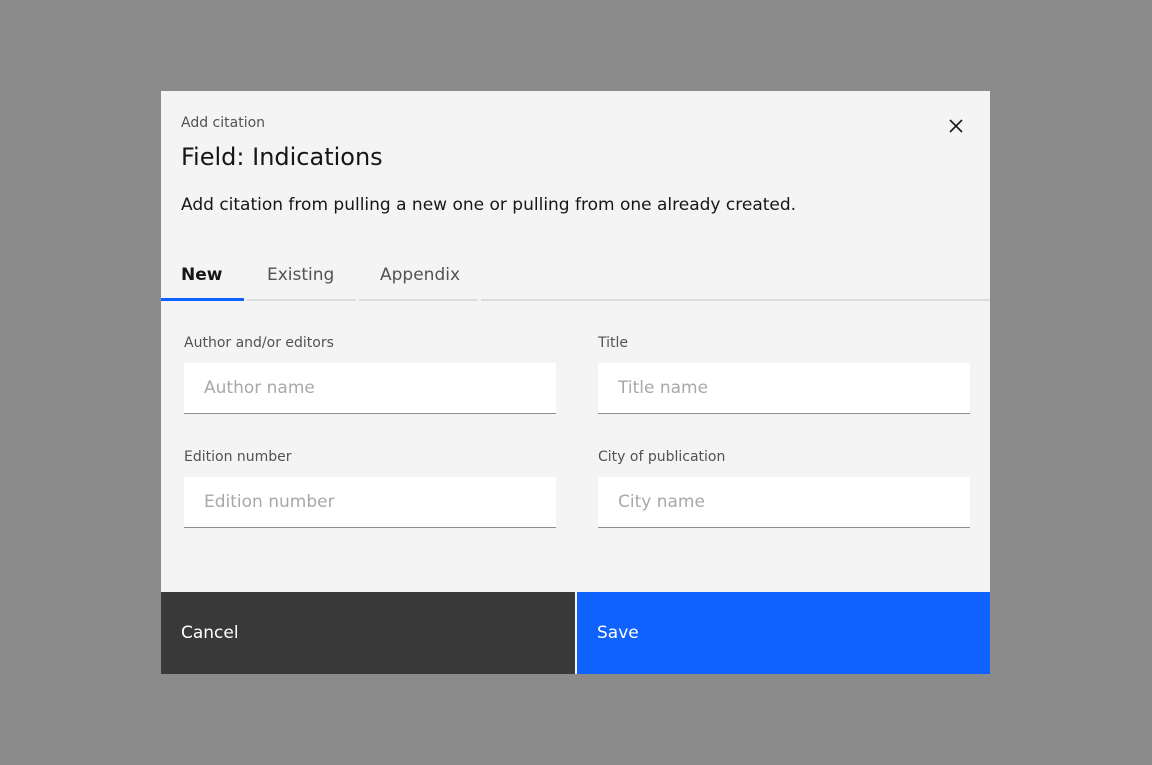 The height and width of the screenshot is (765, 1152). I want to click on title-label: Title, so click(613, 343).